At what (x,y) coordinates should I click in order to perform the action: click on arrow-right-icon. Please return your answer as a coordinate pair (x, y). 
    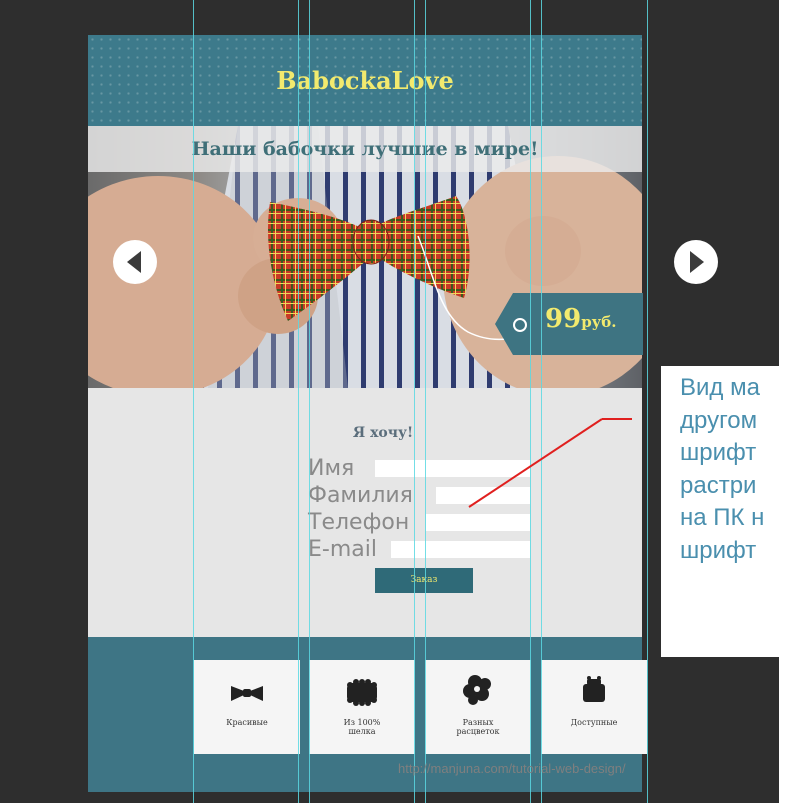
    Looking at the image, I should click on (697, 262).